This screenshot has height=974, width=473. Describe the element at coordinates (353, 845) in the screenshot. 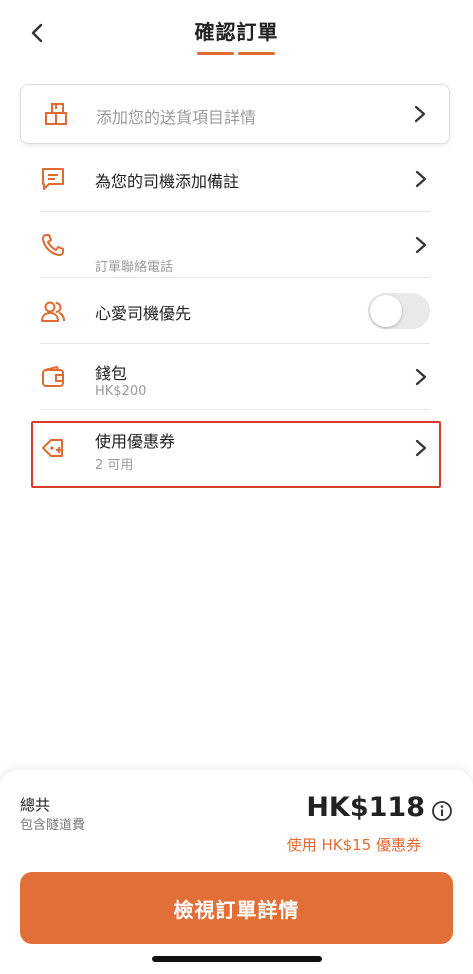

I see `coupon-applied-text: 使用 HK$15 優惠券` at that location.